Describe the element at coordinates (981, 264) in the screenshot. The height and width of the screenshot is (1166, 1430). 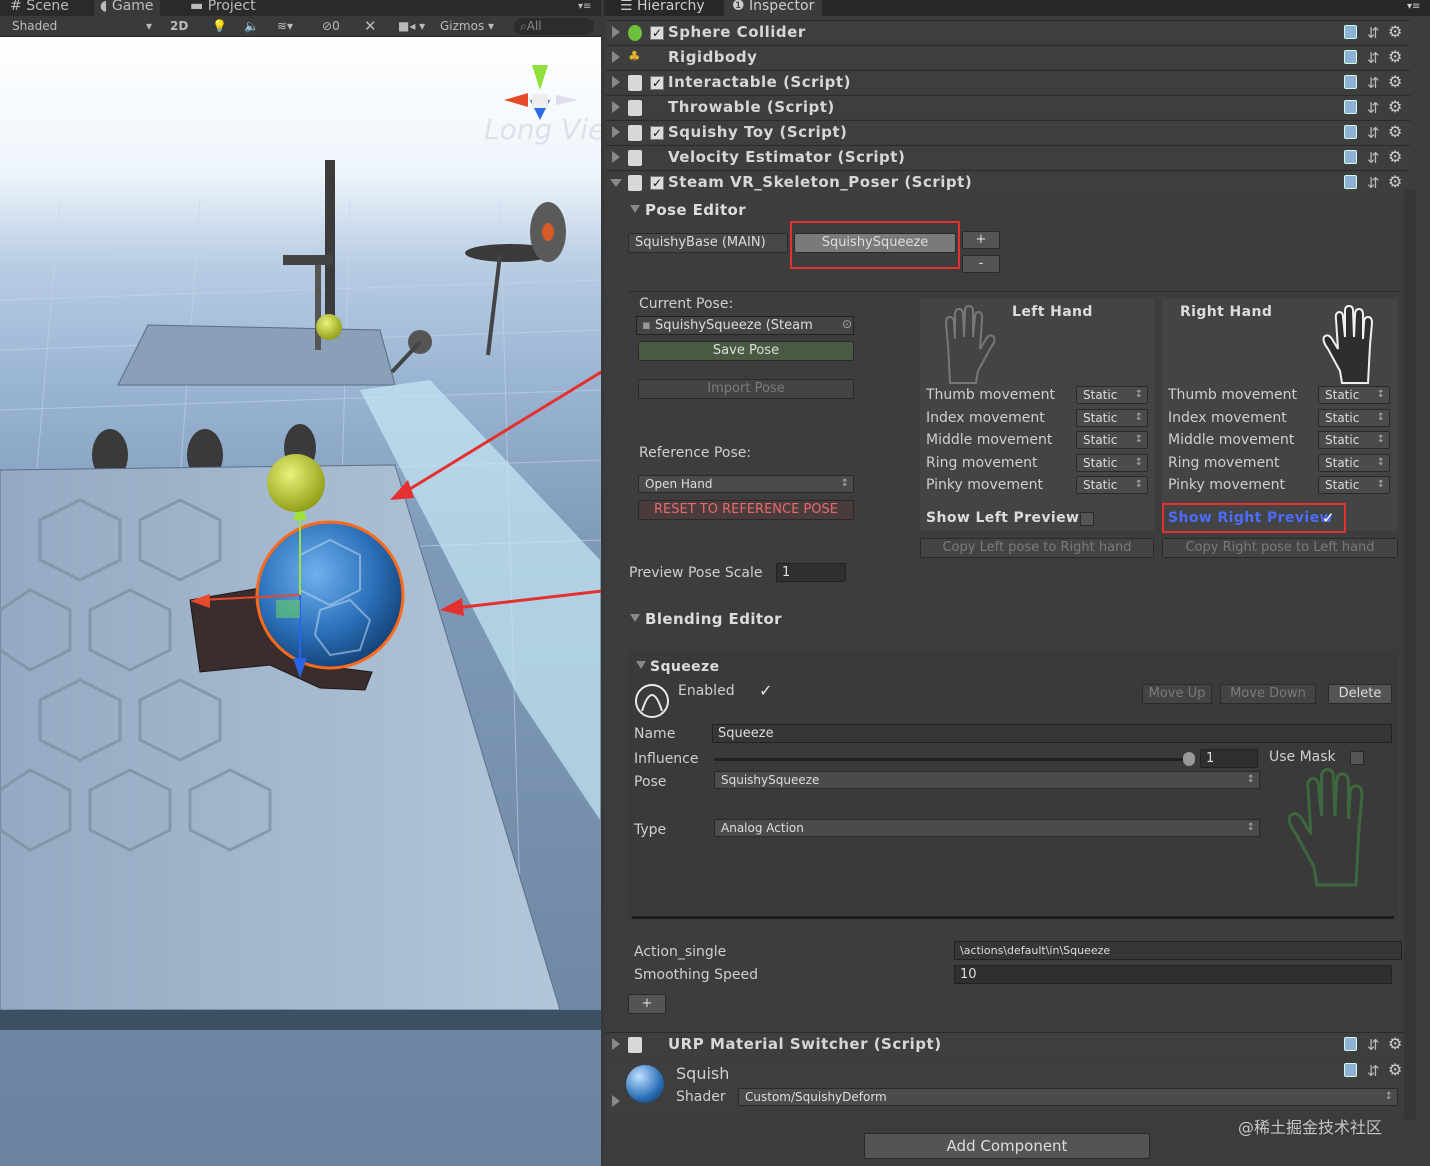
I see `remove-pose-button: -` at that location.